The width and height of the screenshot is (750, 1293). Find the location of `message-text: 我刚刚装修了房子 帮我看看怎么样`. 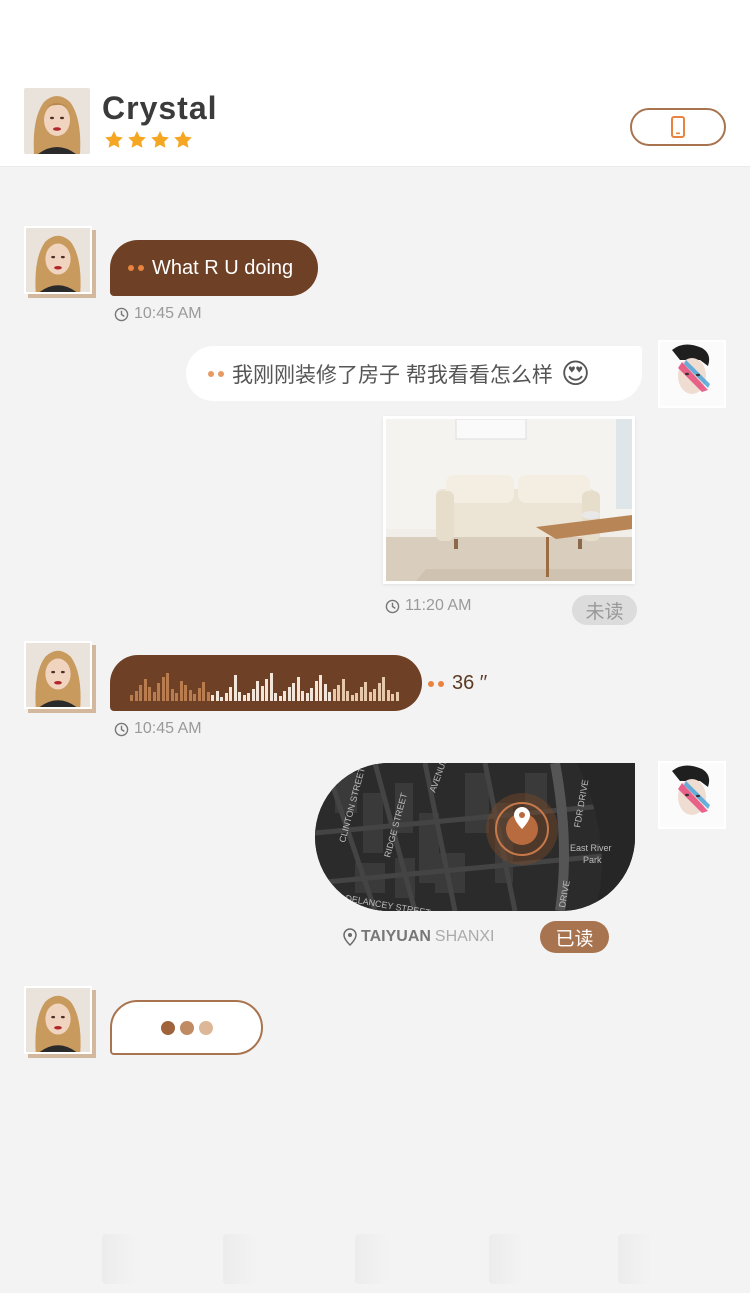

message-text: 我刚刚装修了房子 帮我看看怎么样 is located at coordinates (392, 375).